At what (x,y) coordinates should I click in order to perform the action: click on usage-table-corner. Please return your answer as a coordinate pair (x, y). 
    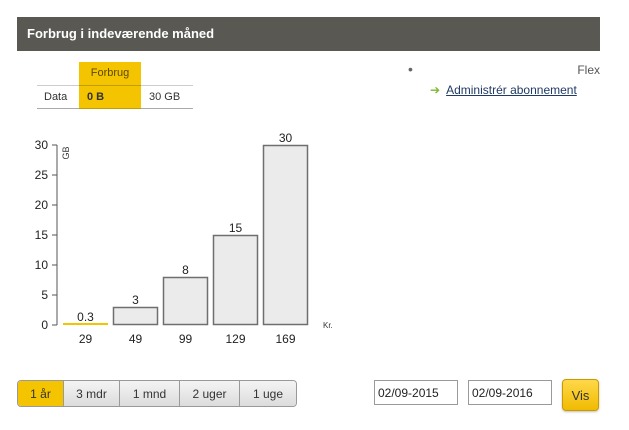
    Looking at the image, I should click on (58, 73).